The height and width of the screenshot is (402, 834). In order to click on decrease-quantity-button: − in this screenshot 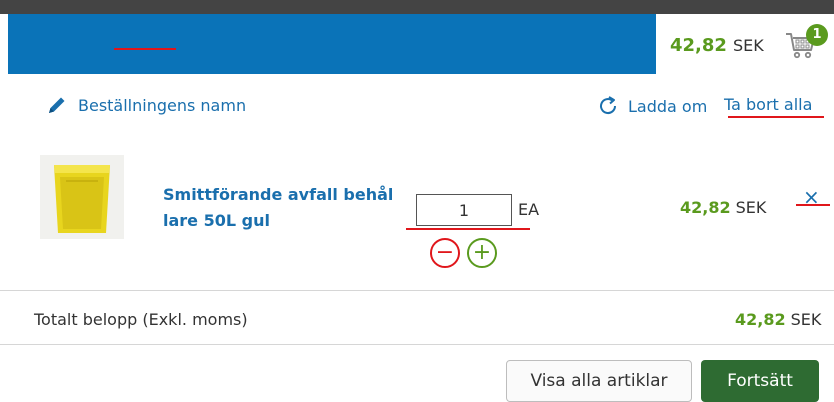, I will do `click(445, 253)`.